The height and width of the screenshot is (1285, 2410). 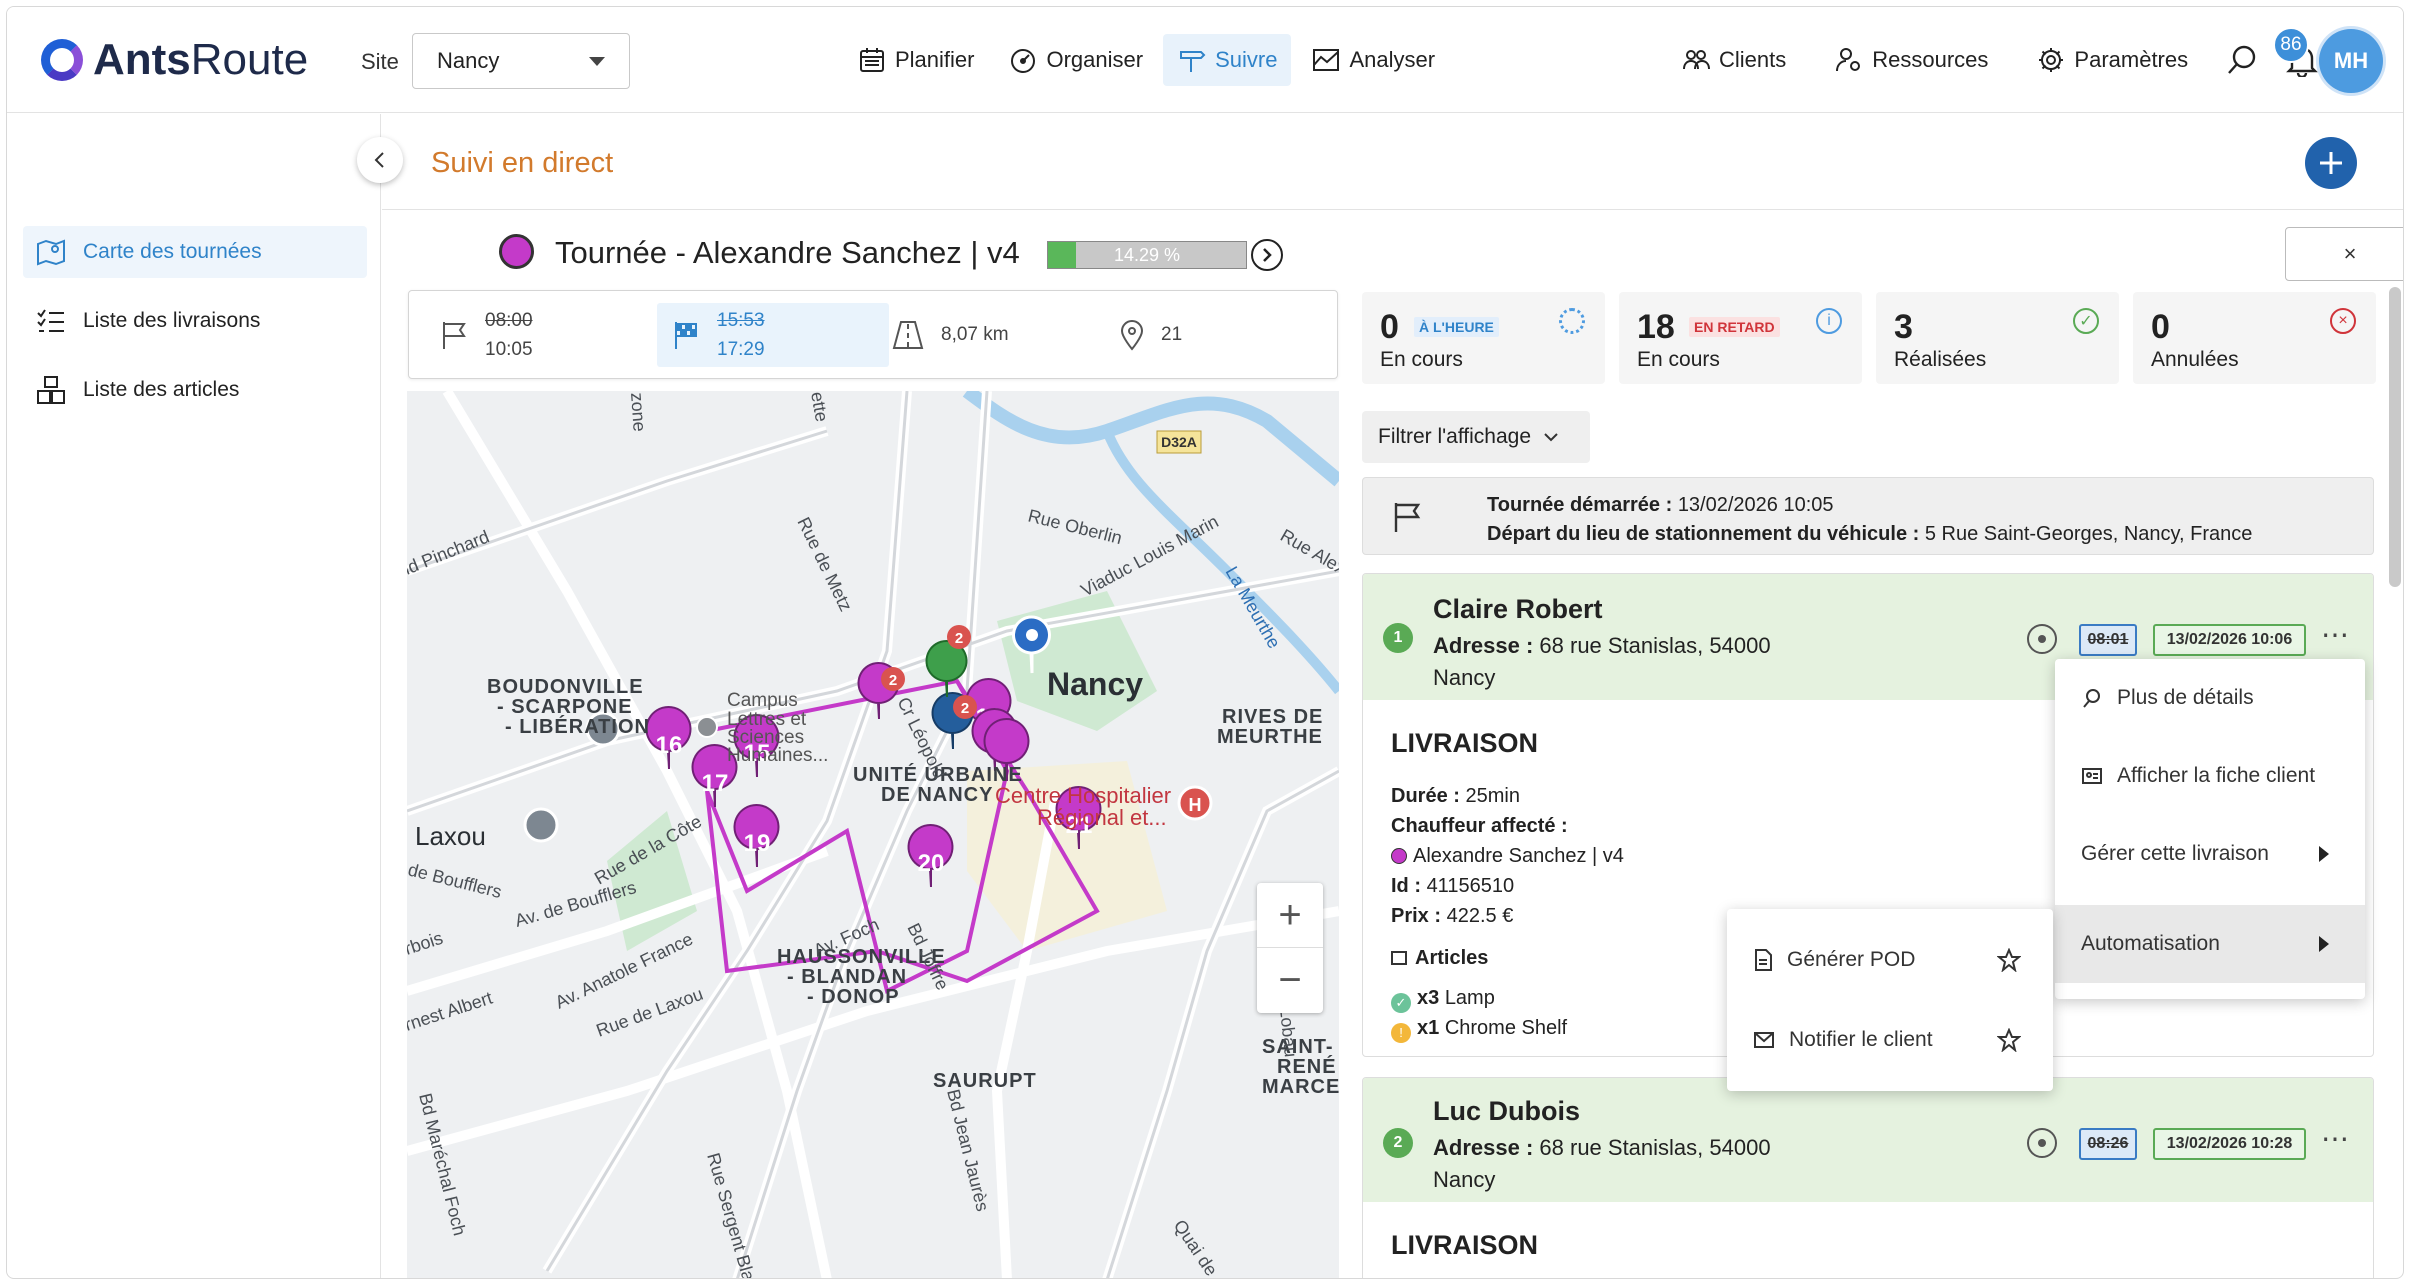 I want to click on kpi-tag: EN RETARD, so click(x=1734, y=327).